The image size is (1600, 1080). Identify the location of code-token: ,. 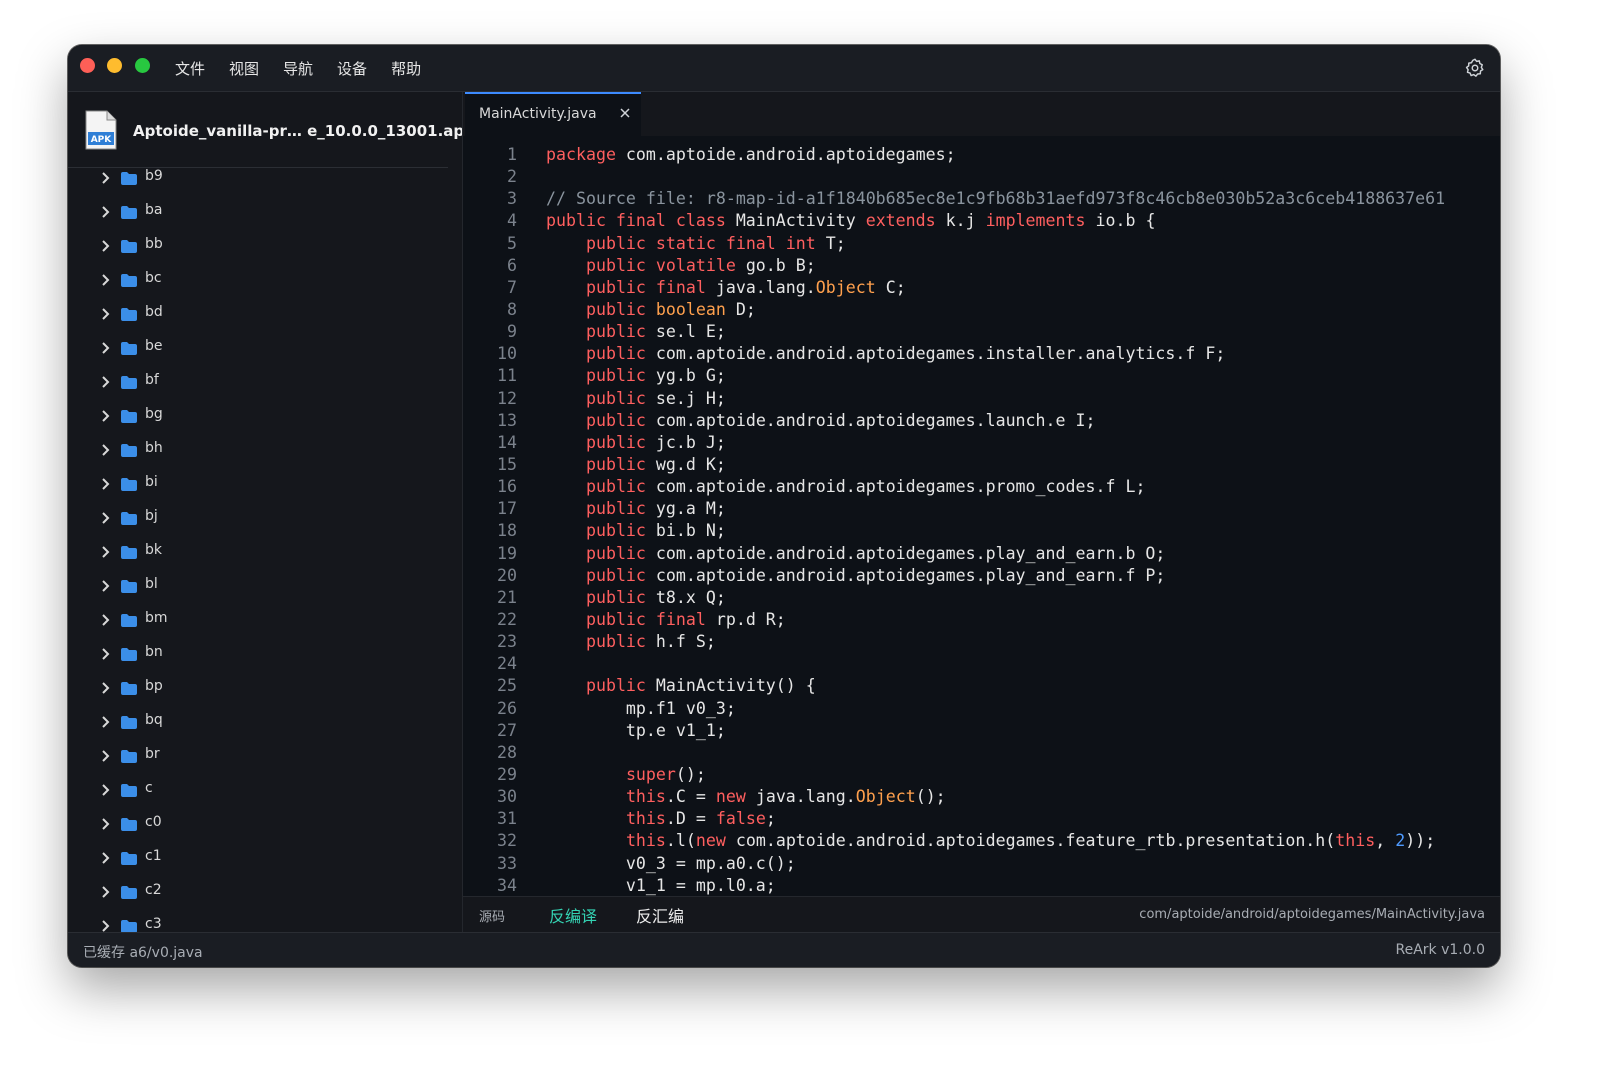
(1385, 841).